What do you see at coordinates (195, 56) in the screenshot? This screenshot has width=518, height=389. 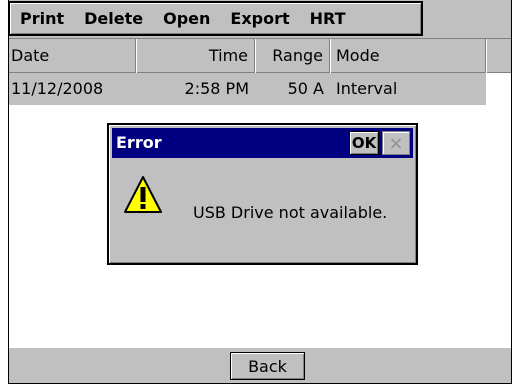 I see `column-header-time: Time` at bounding box center [195, 56].